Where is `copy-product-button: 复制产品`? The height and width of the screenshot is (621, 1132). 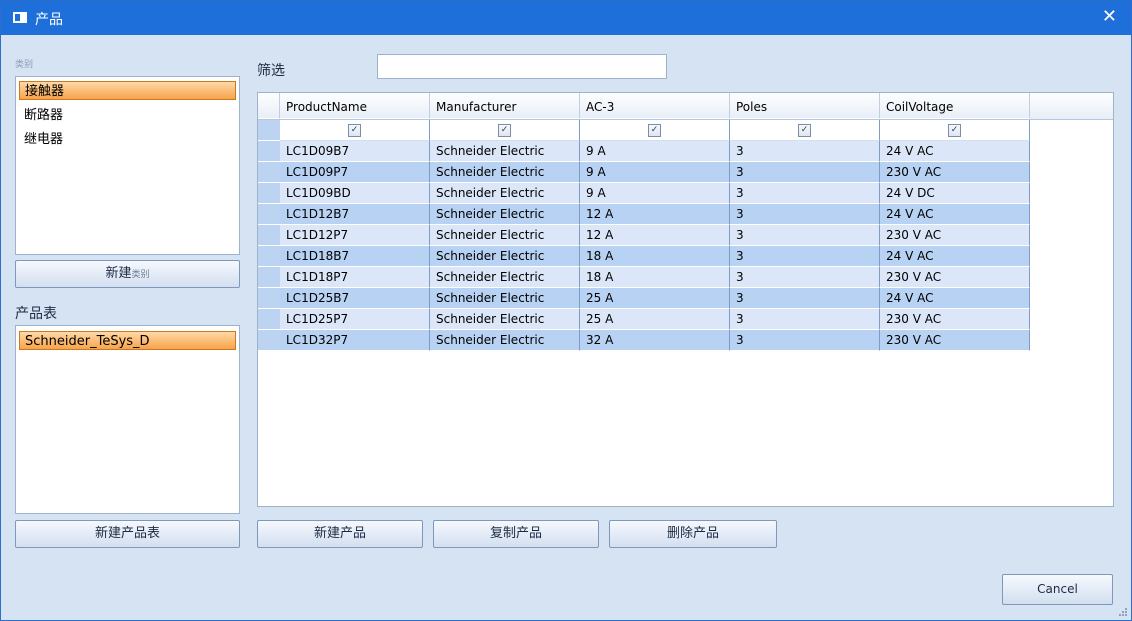 copy-product-button: 复制产品 is located at coordinates (516, 534).